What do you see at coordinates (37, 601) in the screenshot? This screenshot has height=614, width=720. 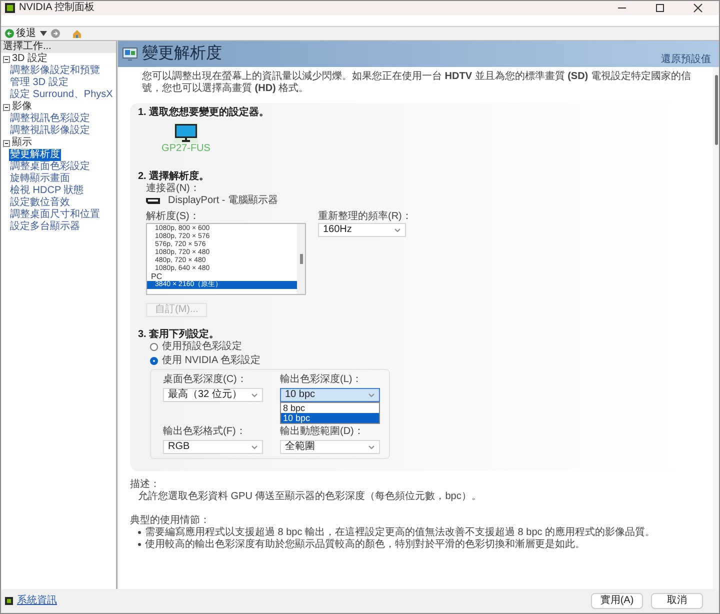 I see `system-info-link: 系統資訊` at bounding box center [37, 601].